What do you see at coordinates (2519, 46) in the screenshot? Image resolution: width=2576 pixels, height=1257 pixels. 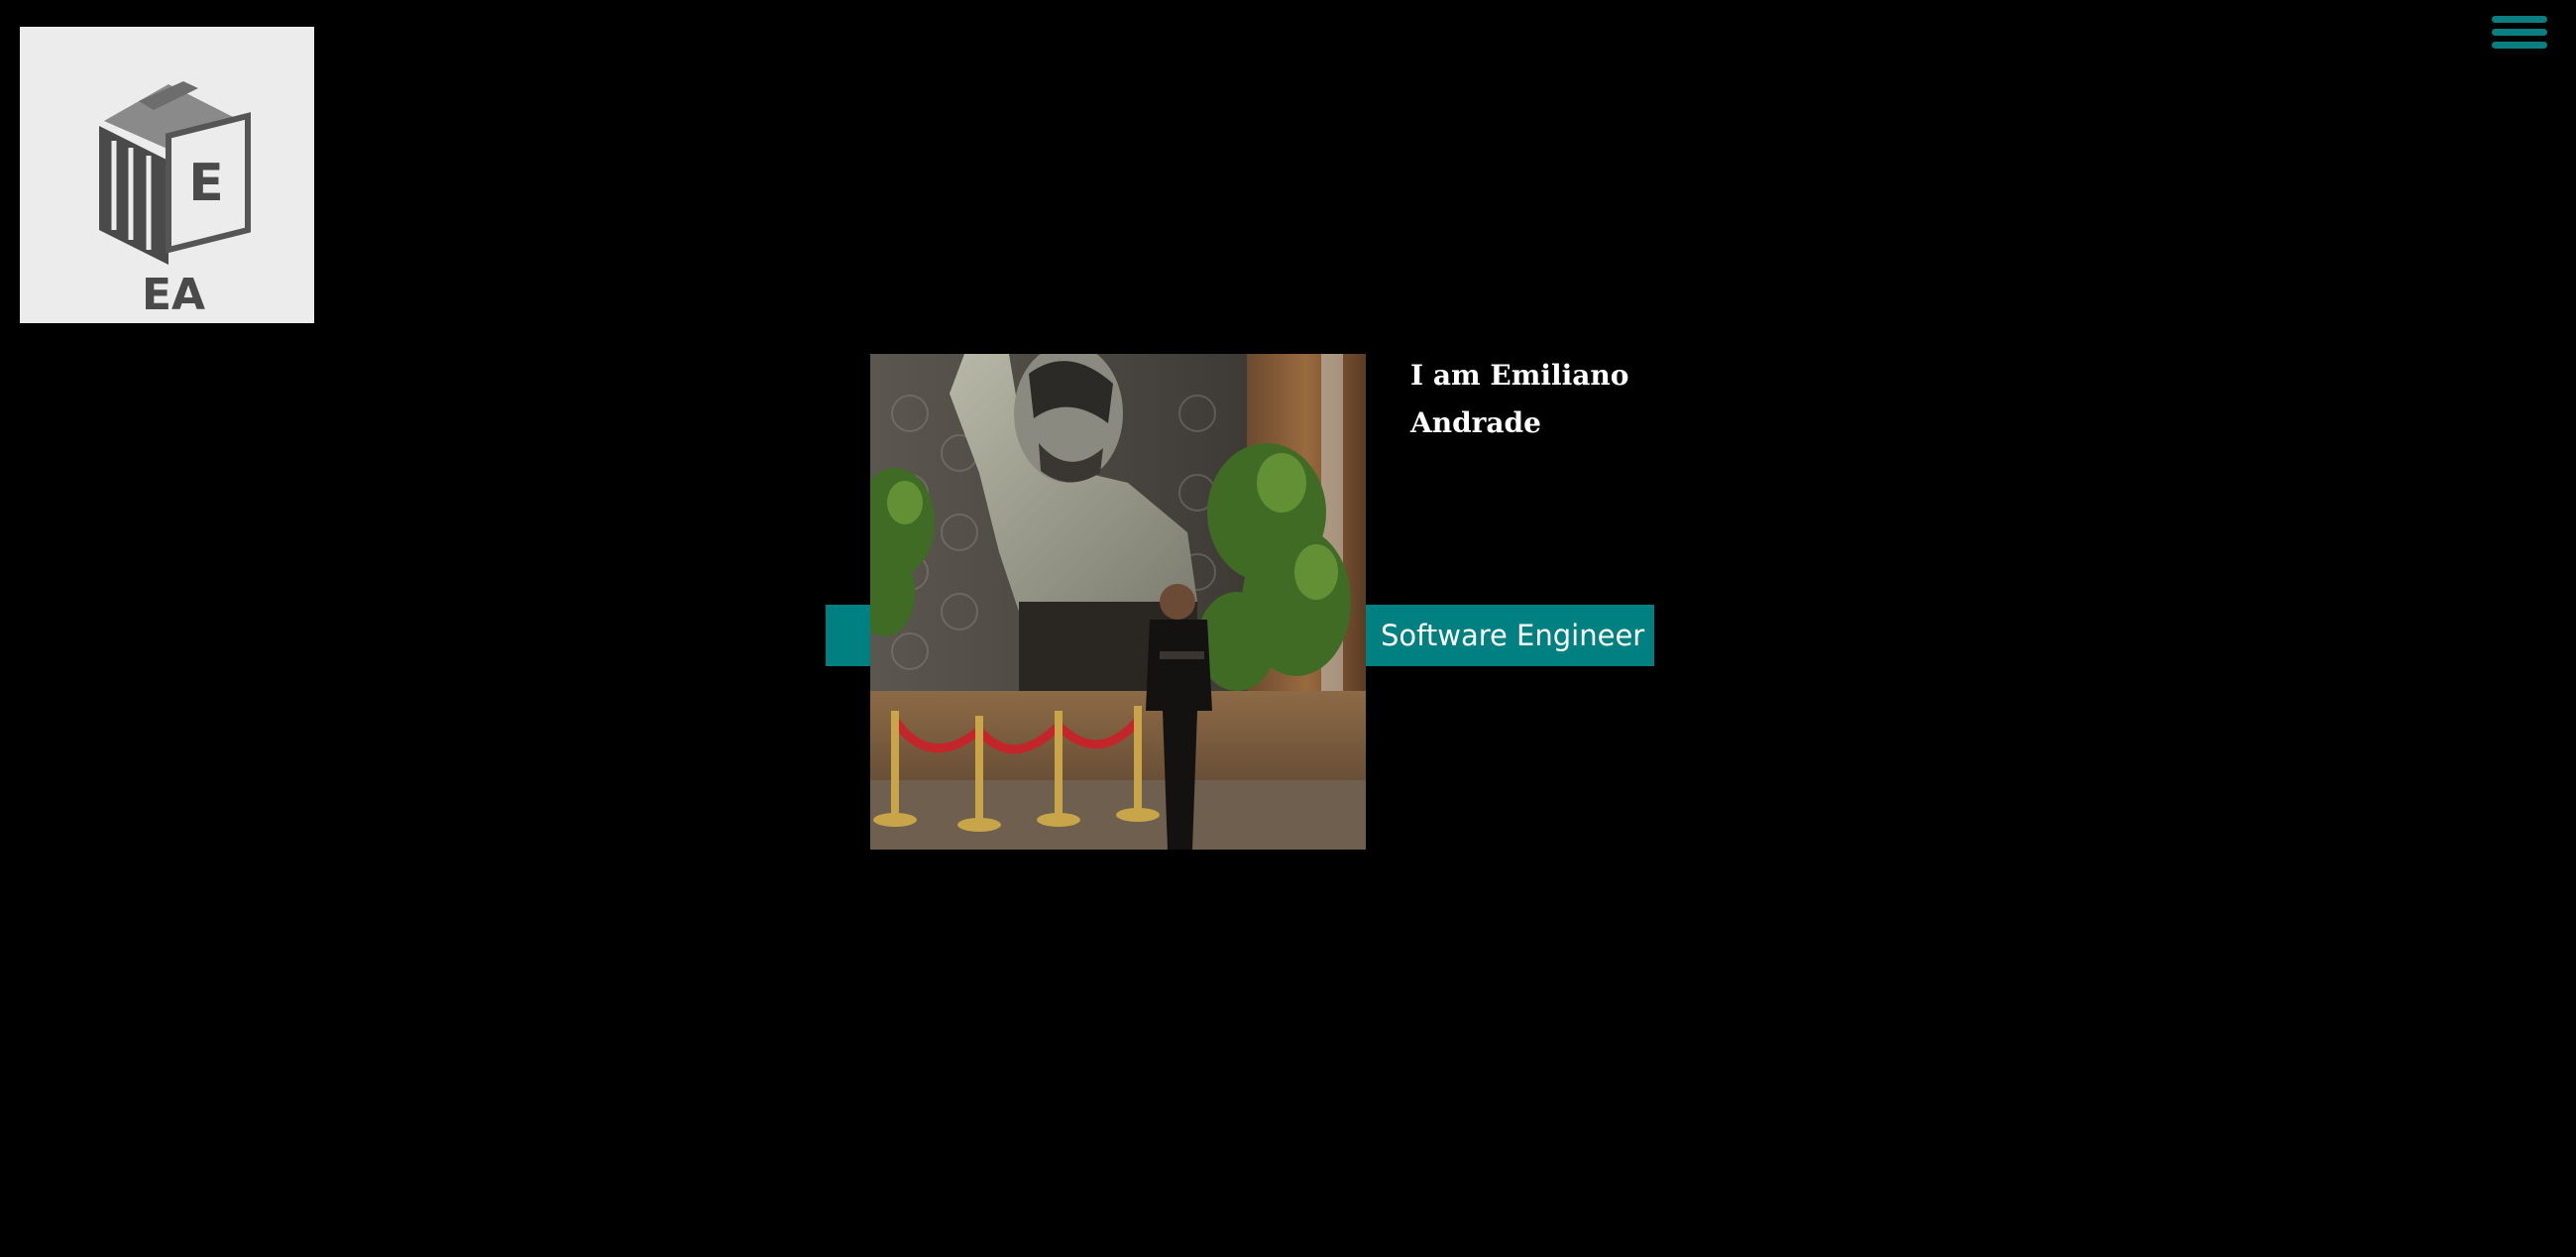 I see `menu-bar-bottom` at bounding box center [2519, 46].